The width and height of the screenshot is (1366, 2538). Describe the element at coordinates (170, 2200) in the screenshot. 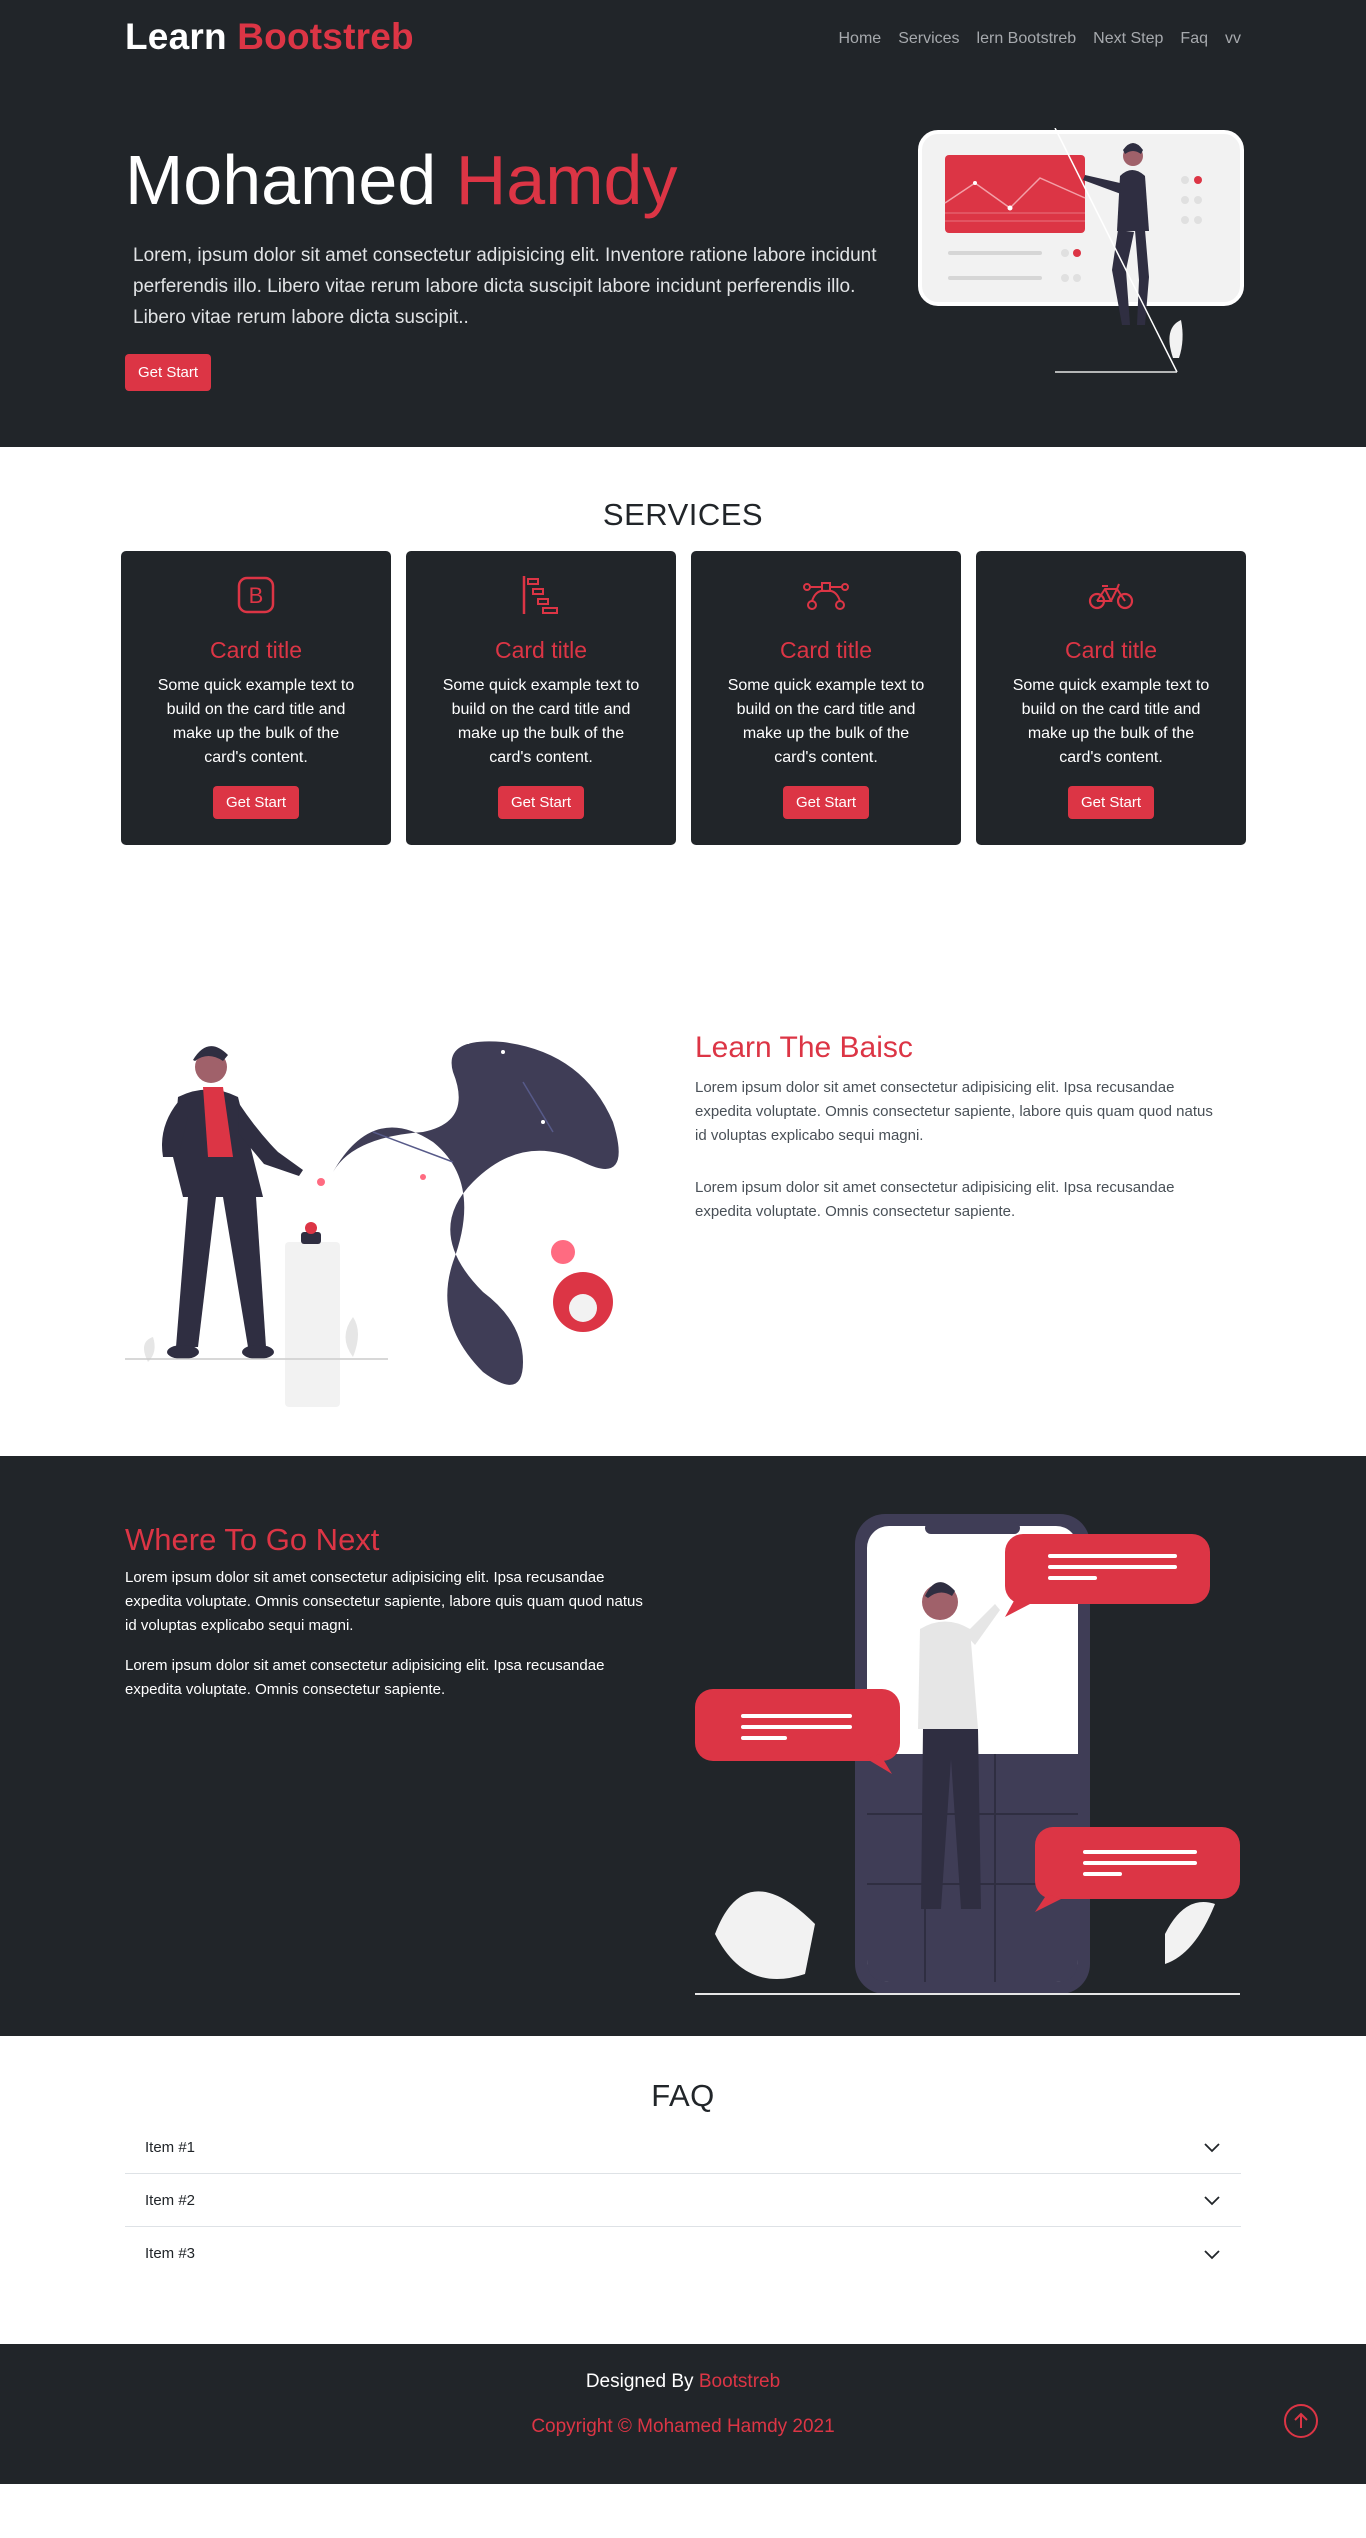

I see `accordion-item-label: Item #2` at that location.